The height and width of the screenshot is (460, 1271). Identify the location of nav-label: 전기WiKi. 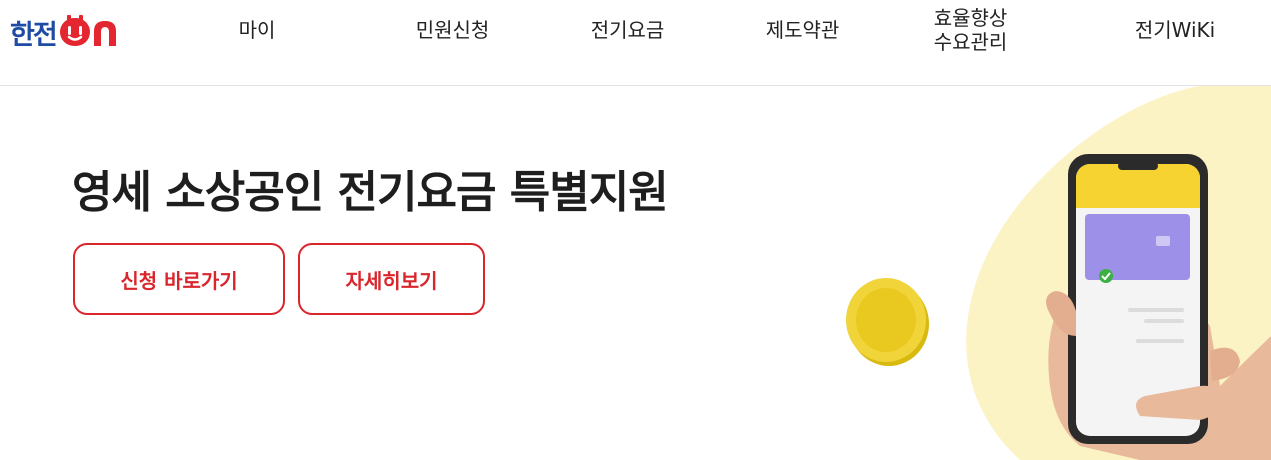
(1175, 30).